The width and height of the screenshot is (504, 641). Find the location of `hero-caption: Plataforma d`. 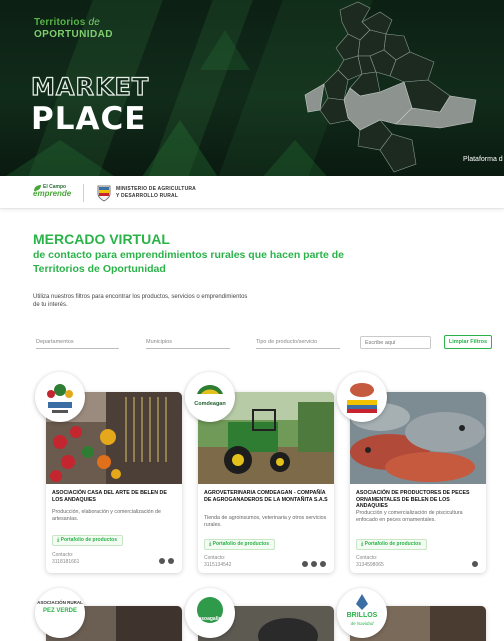

hero-caption: Plataforma d is located at coordinates (483, 159).